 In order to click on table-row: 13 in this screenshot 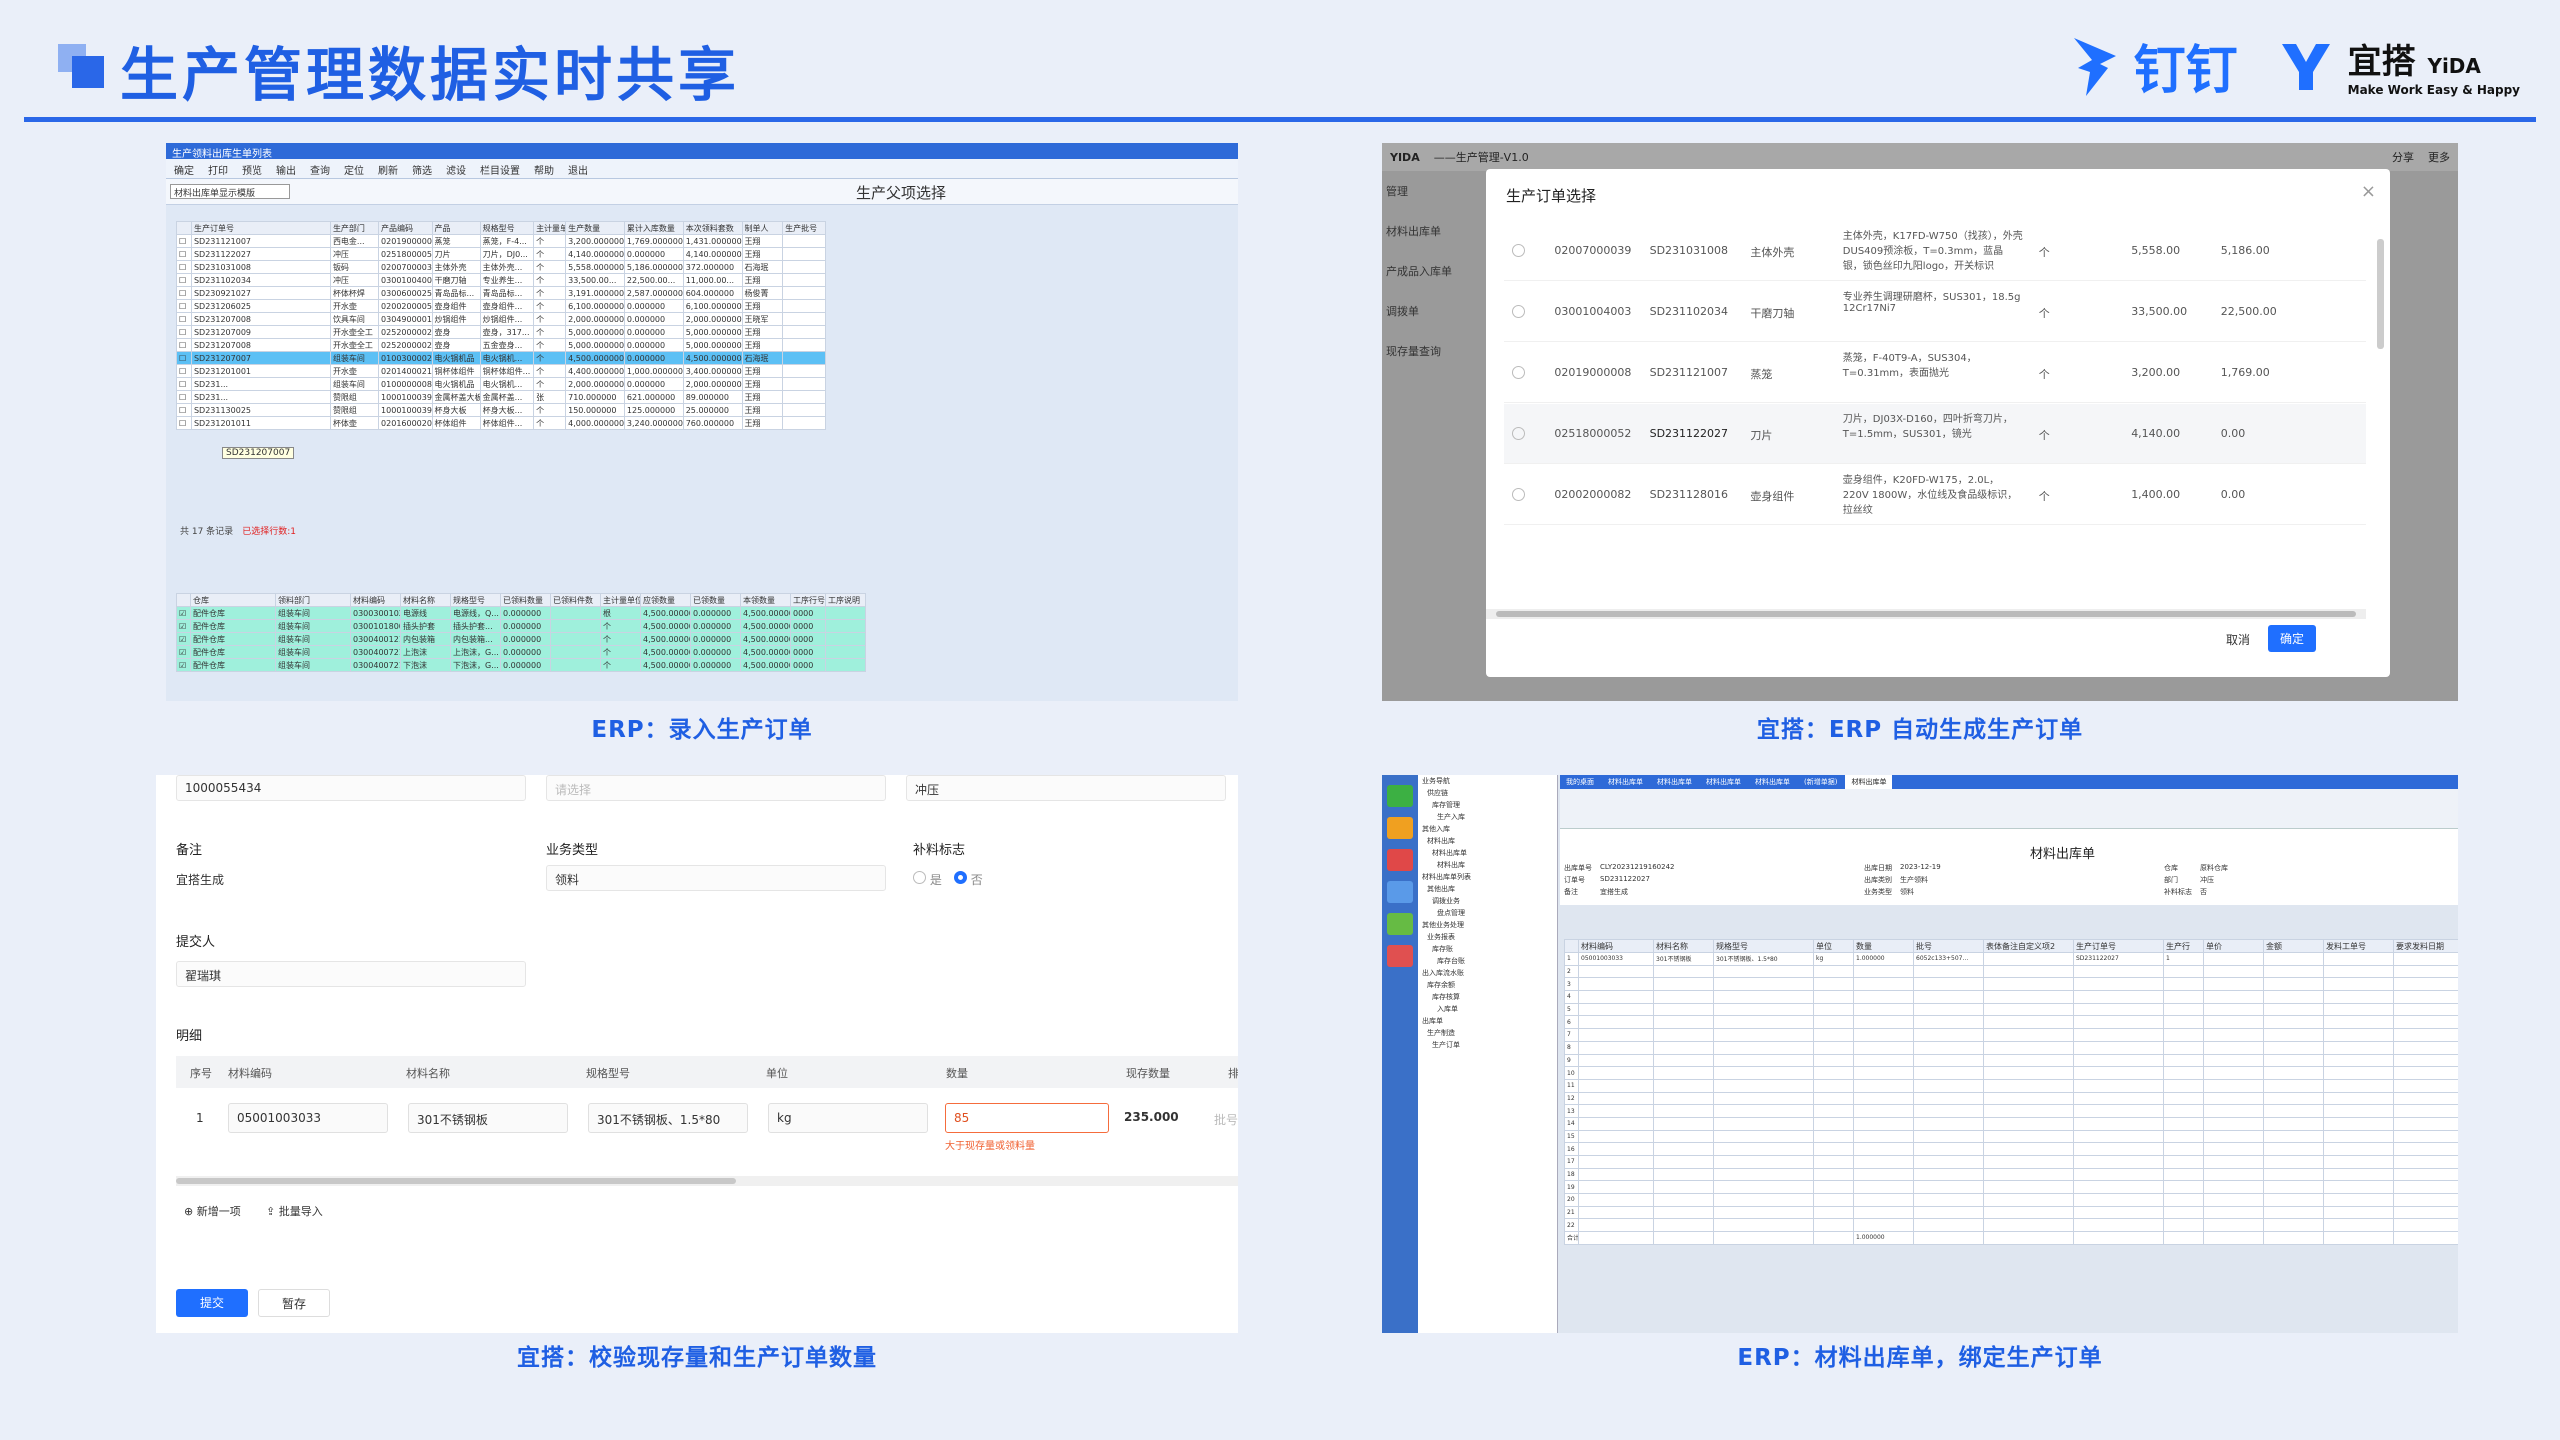, I will do `click(2011, 1111)`.